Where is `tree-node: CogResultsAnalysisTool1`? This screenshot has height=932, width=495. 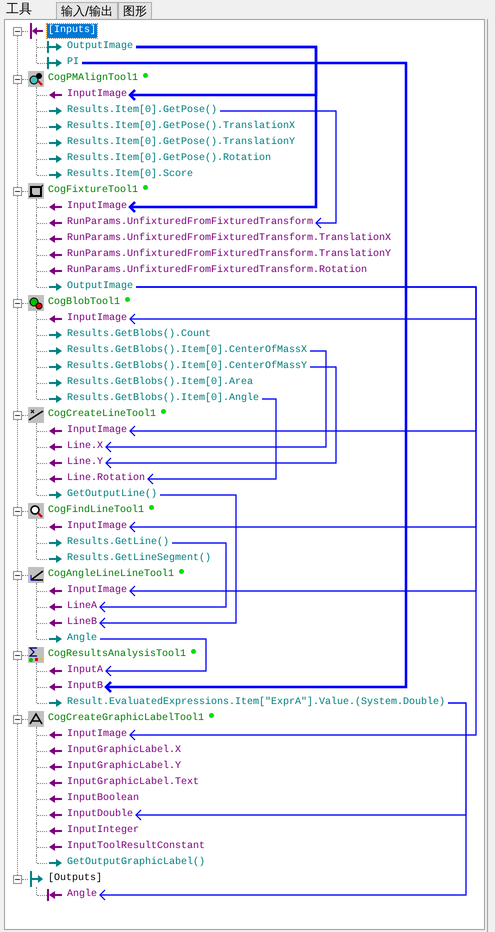 tree-node: CogResultsAnalysisTool1 is located at coordinates (117, 655).